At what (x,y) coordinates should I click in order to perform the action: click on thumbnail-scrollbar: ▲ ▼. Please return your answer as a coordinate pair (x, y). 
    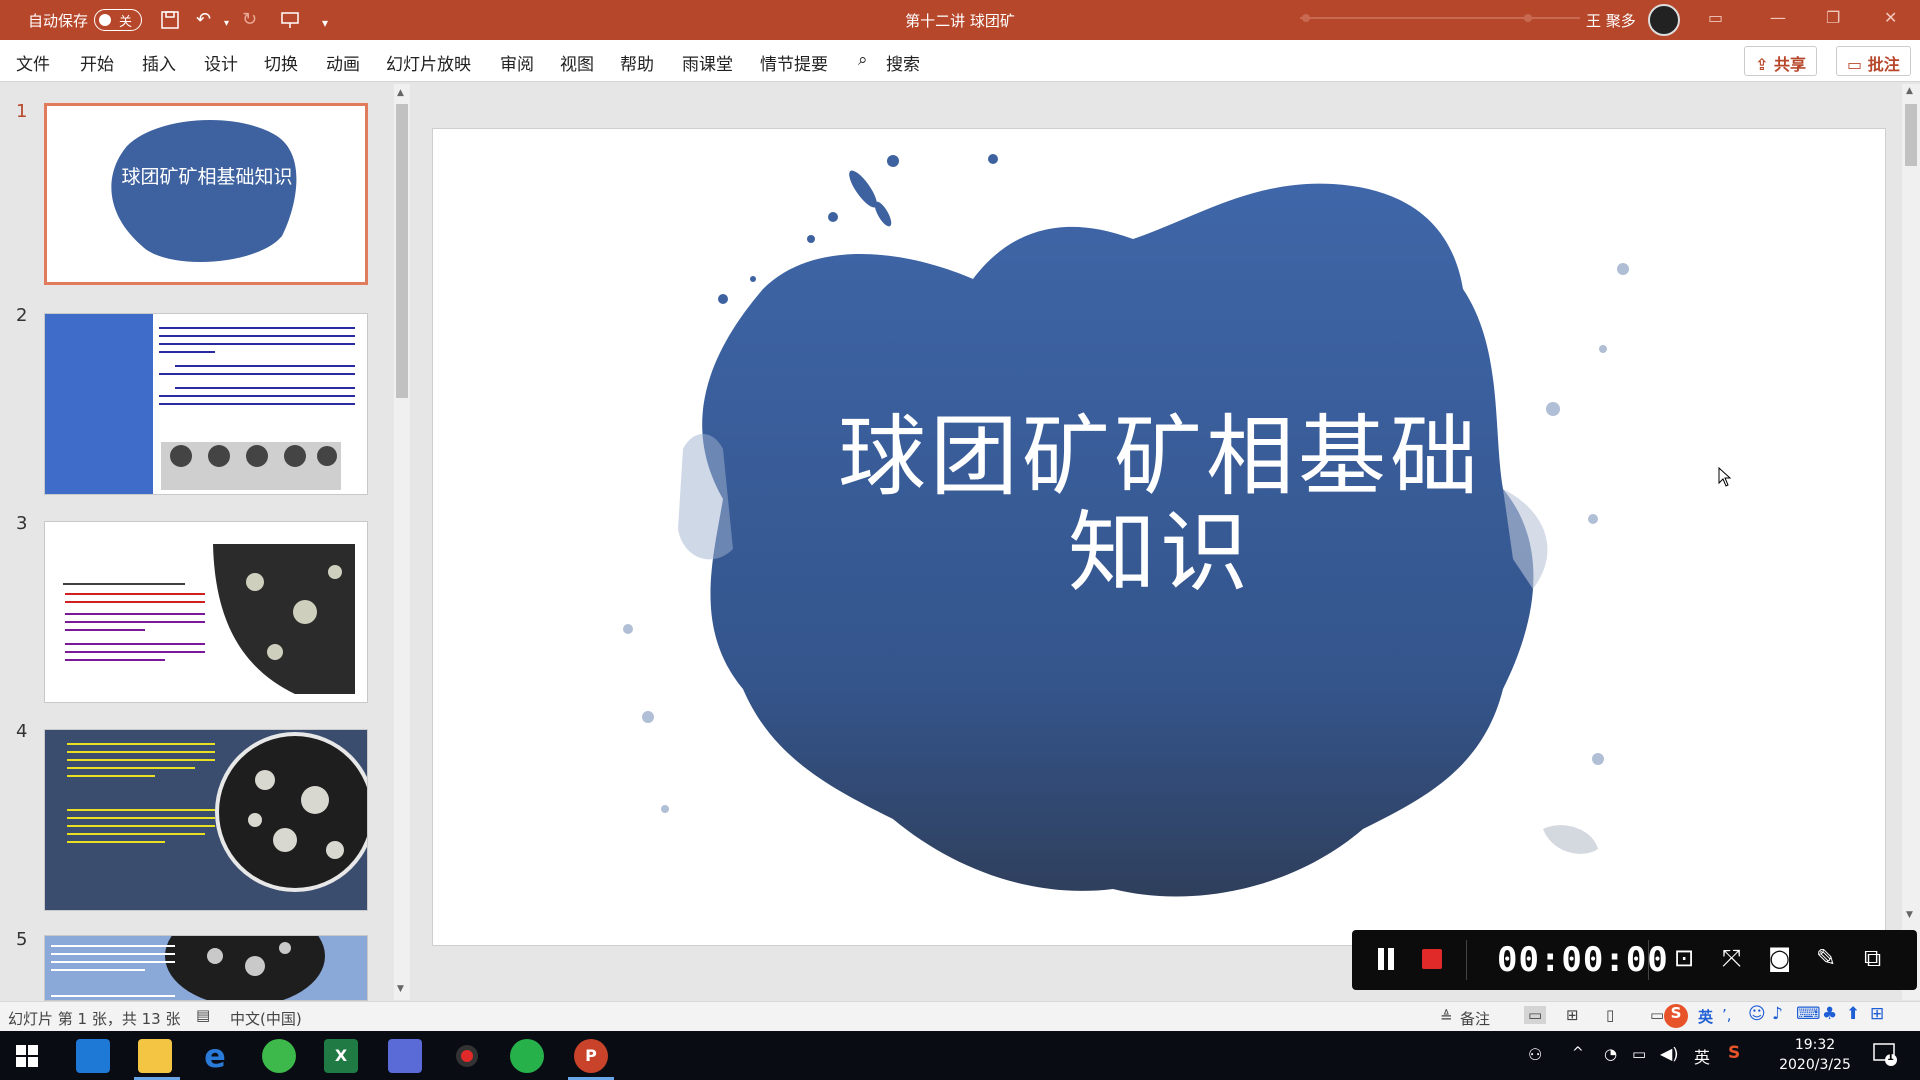
    Looking at the image, I should click on (402, 542).